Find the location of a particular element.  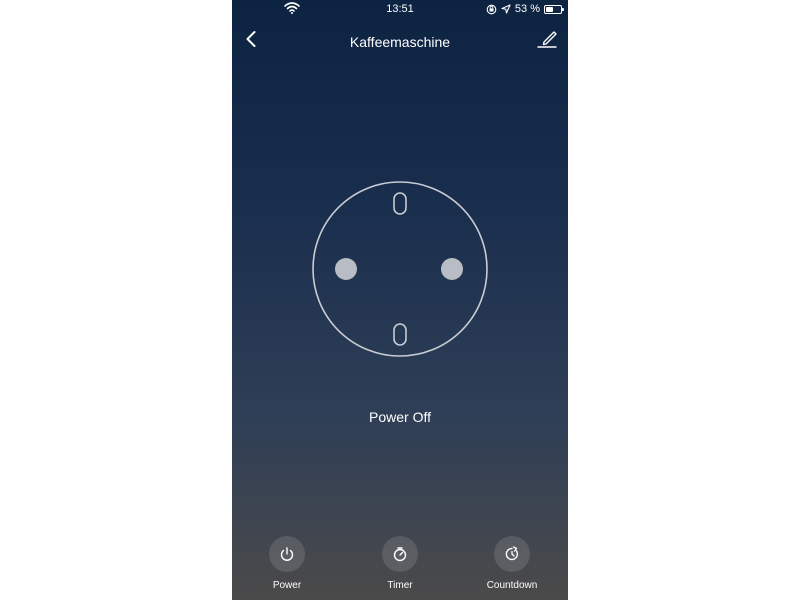

timer-button-circle is located at coordinates (400, 554).